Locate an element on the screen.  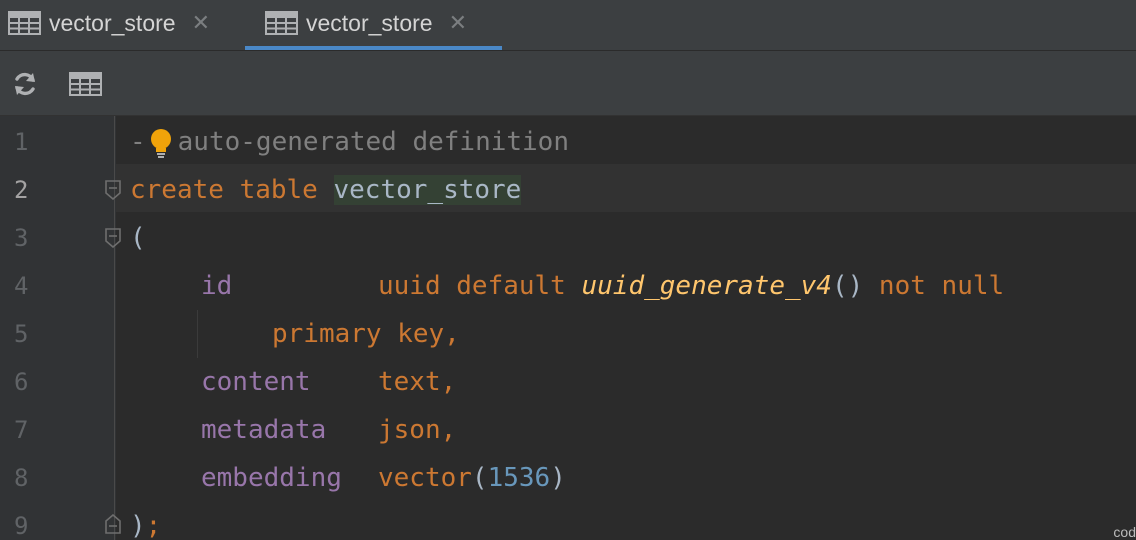
code-line-8-def: vector(1536) is located at coordinates (472, 478).